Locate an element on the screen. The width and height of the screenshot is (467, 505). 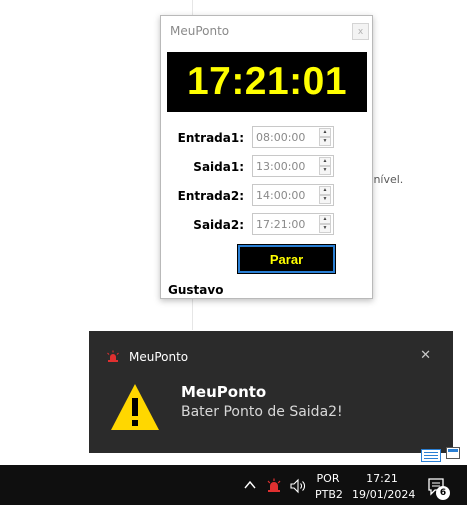
clock-display: 17:21:01 is located at coordinates (267, 82).